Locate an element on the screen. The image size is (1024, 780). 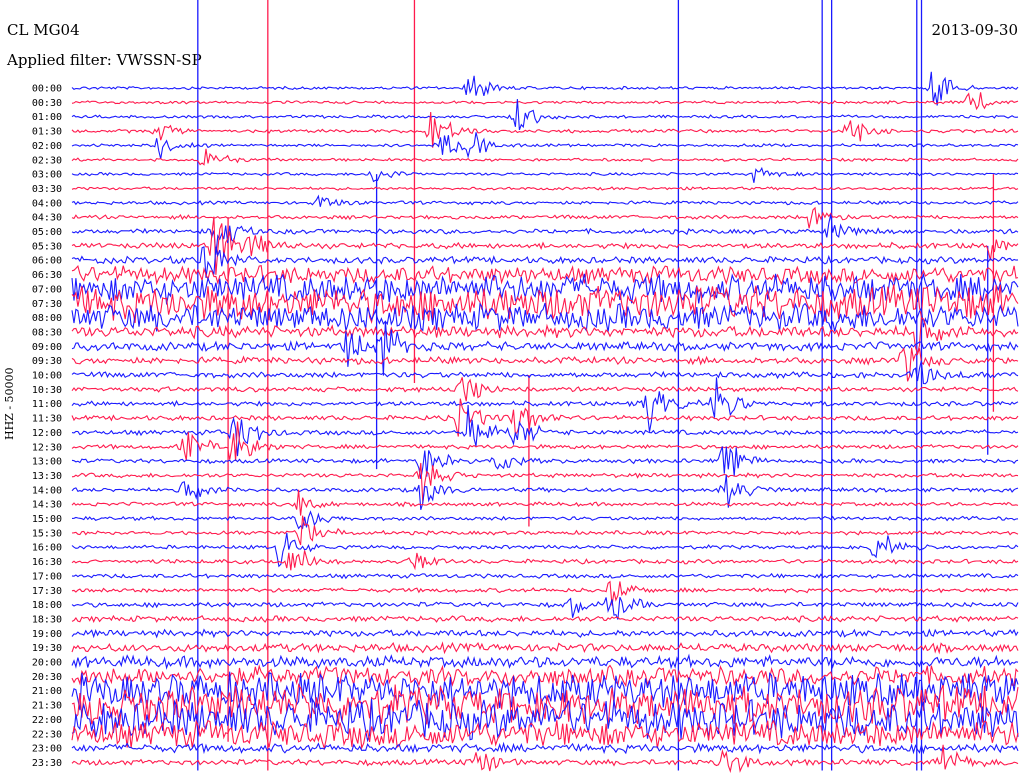
row-tick-label: 21:30 is located at coordinates (47, 706).